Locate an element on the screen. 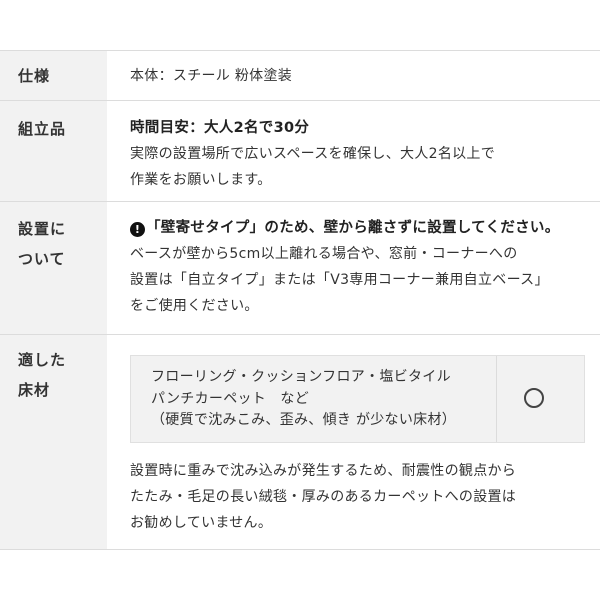 This screenshot has width=600, height=600. install-label-line: ついて is located at coordinates (42, 259).